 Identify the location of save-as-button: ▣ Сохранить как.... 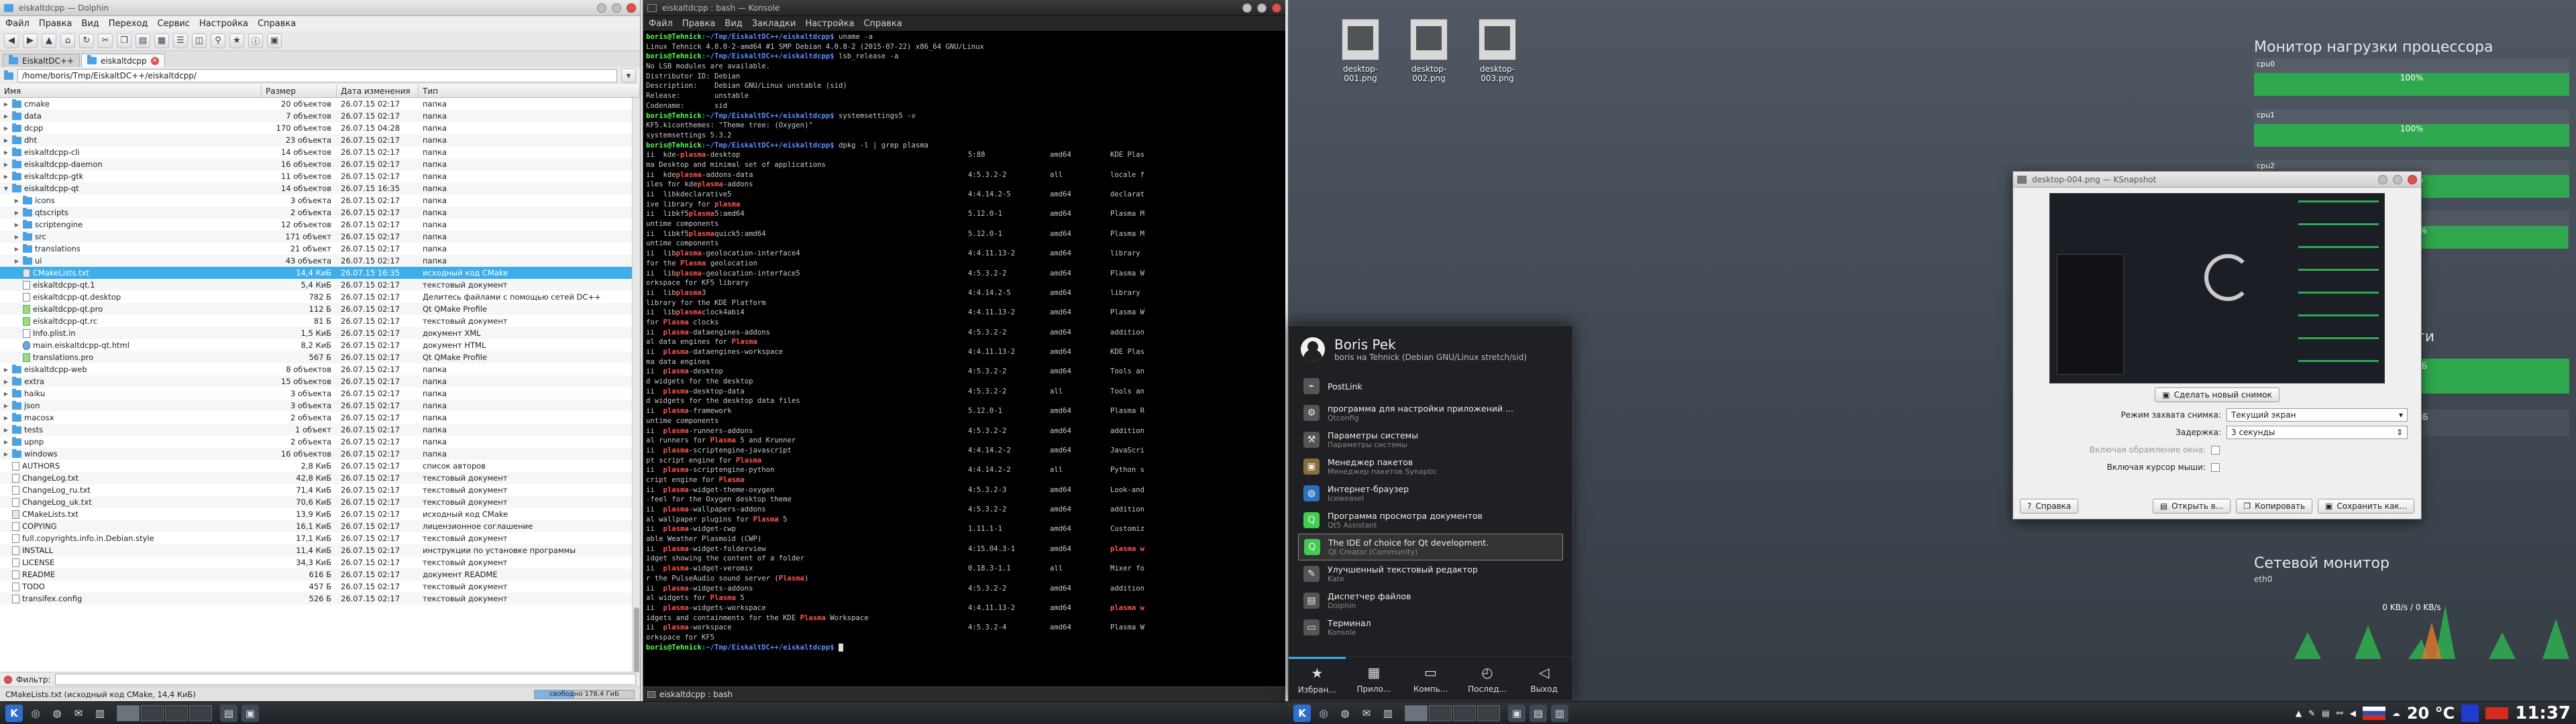
(2366, 506).